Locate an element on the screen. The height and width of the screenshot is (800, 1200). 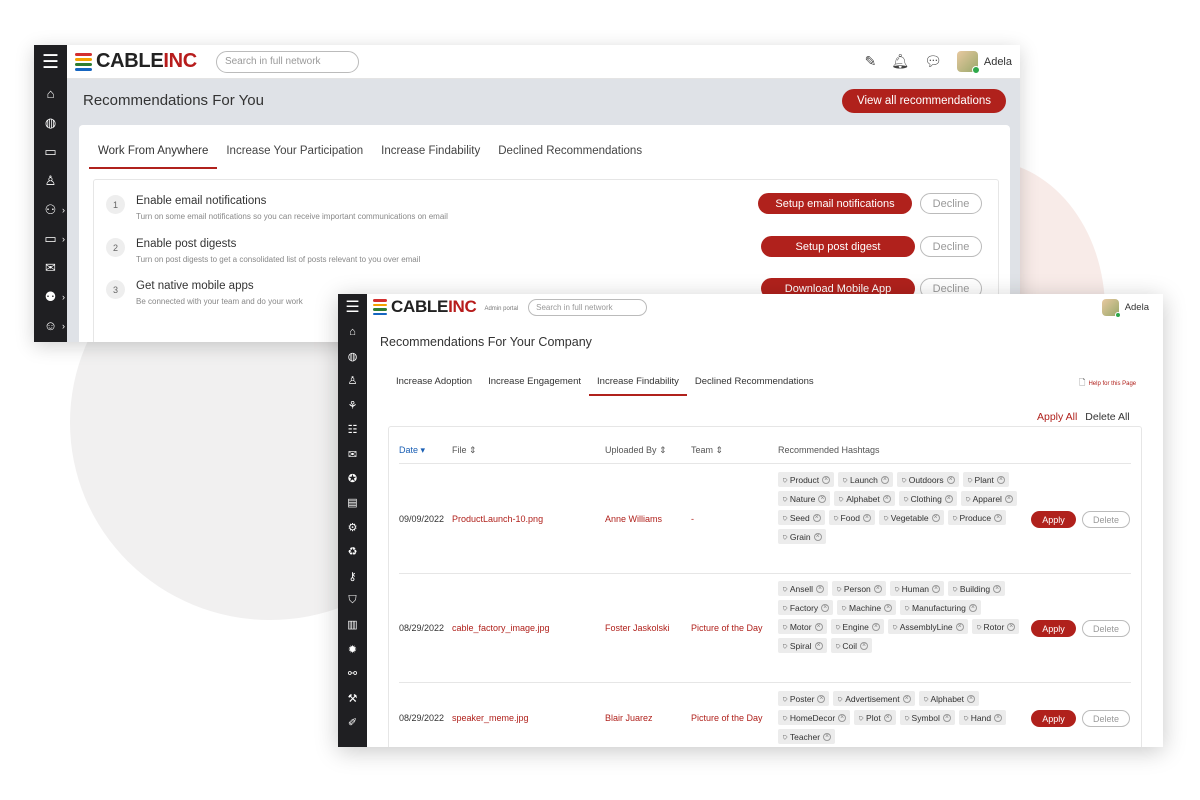
hashtag-chip: ⌂ Nature × is located at coordinates (804, 498).